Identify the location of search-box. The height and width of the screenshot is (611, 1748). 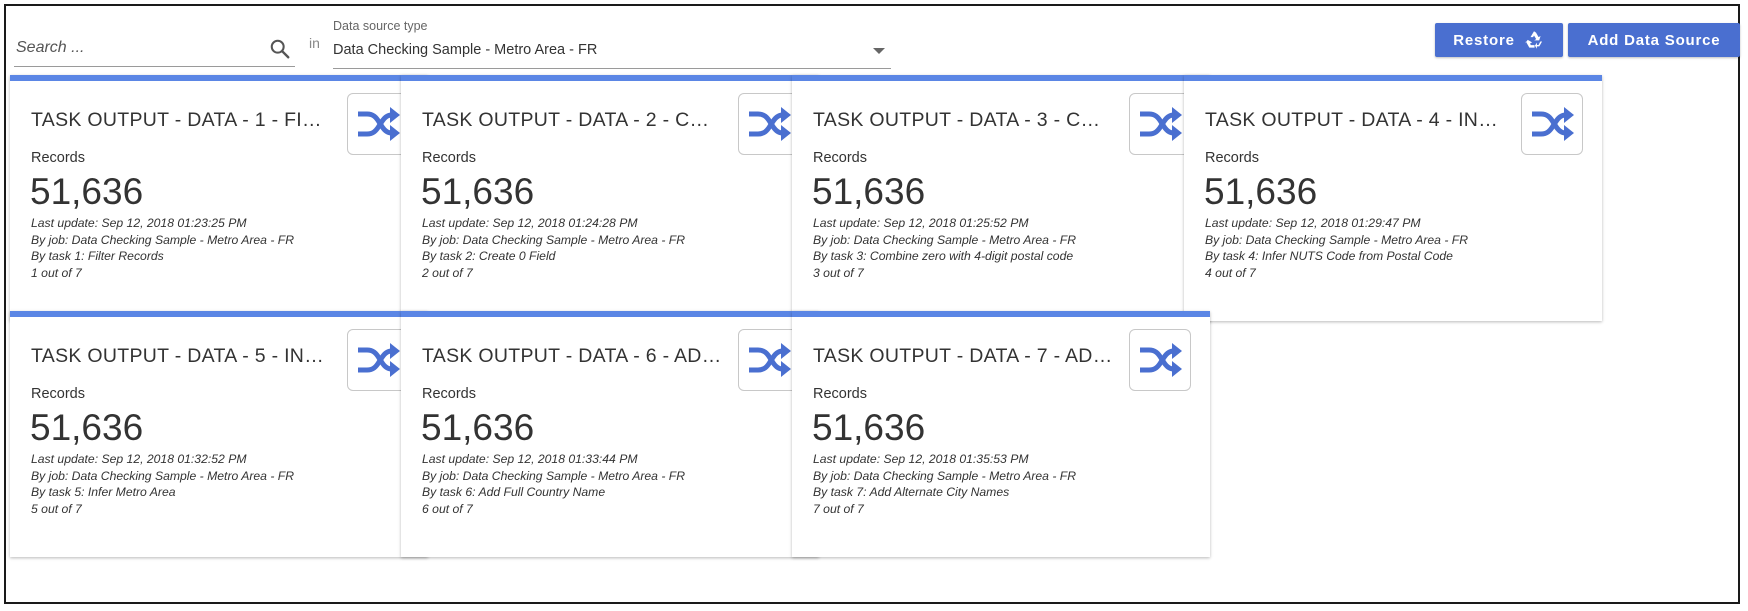
(154, 48).